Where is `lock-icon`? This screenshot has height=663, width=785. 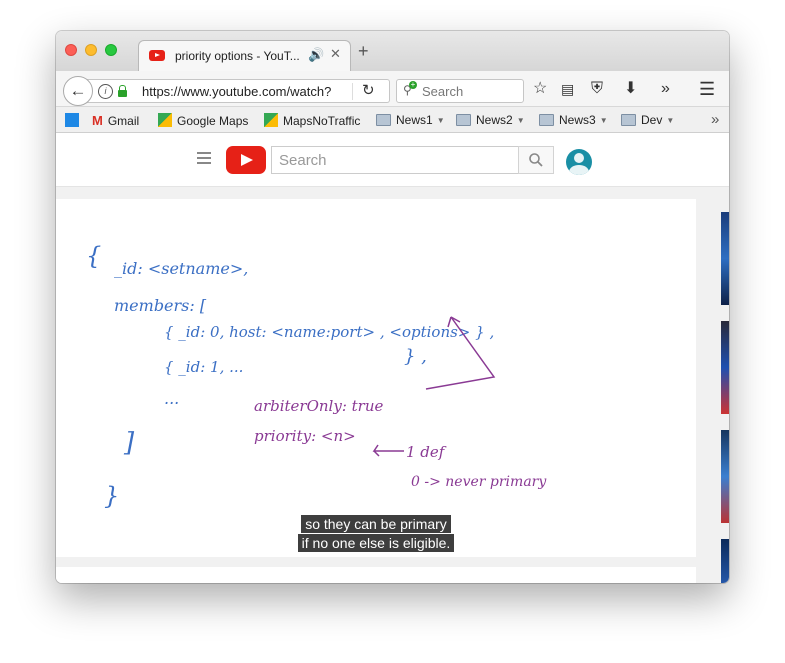
lock-icon is located at coordinates (122, 91).